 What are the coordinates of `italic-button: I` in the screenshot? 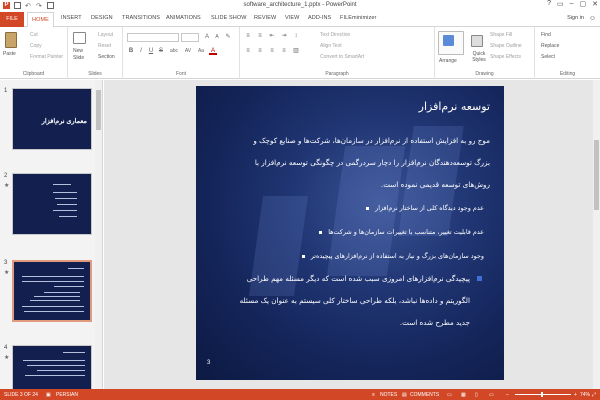 It's located at (141, 51).